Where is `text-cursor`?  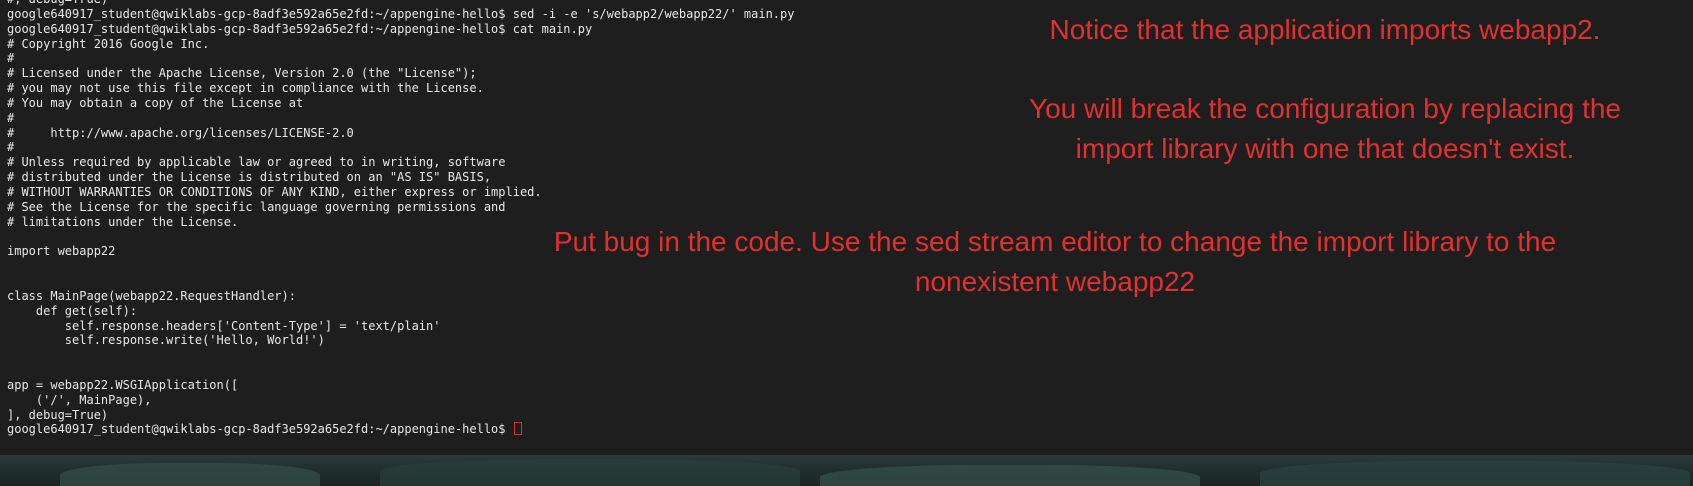 text-cursor is located at coordinates (517, 429).